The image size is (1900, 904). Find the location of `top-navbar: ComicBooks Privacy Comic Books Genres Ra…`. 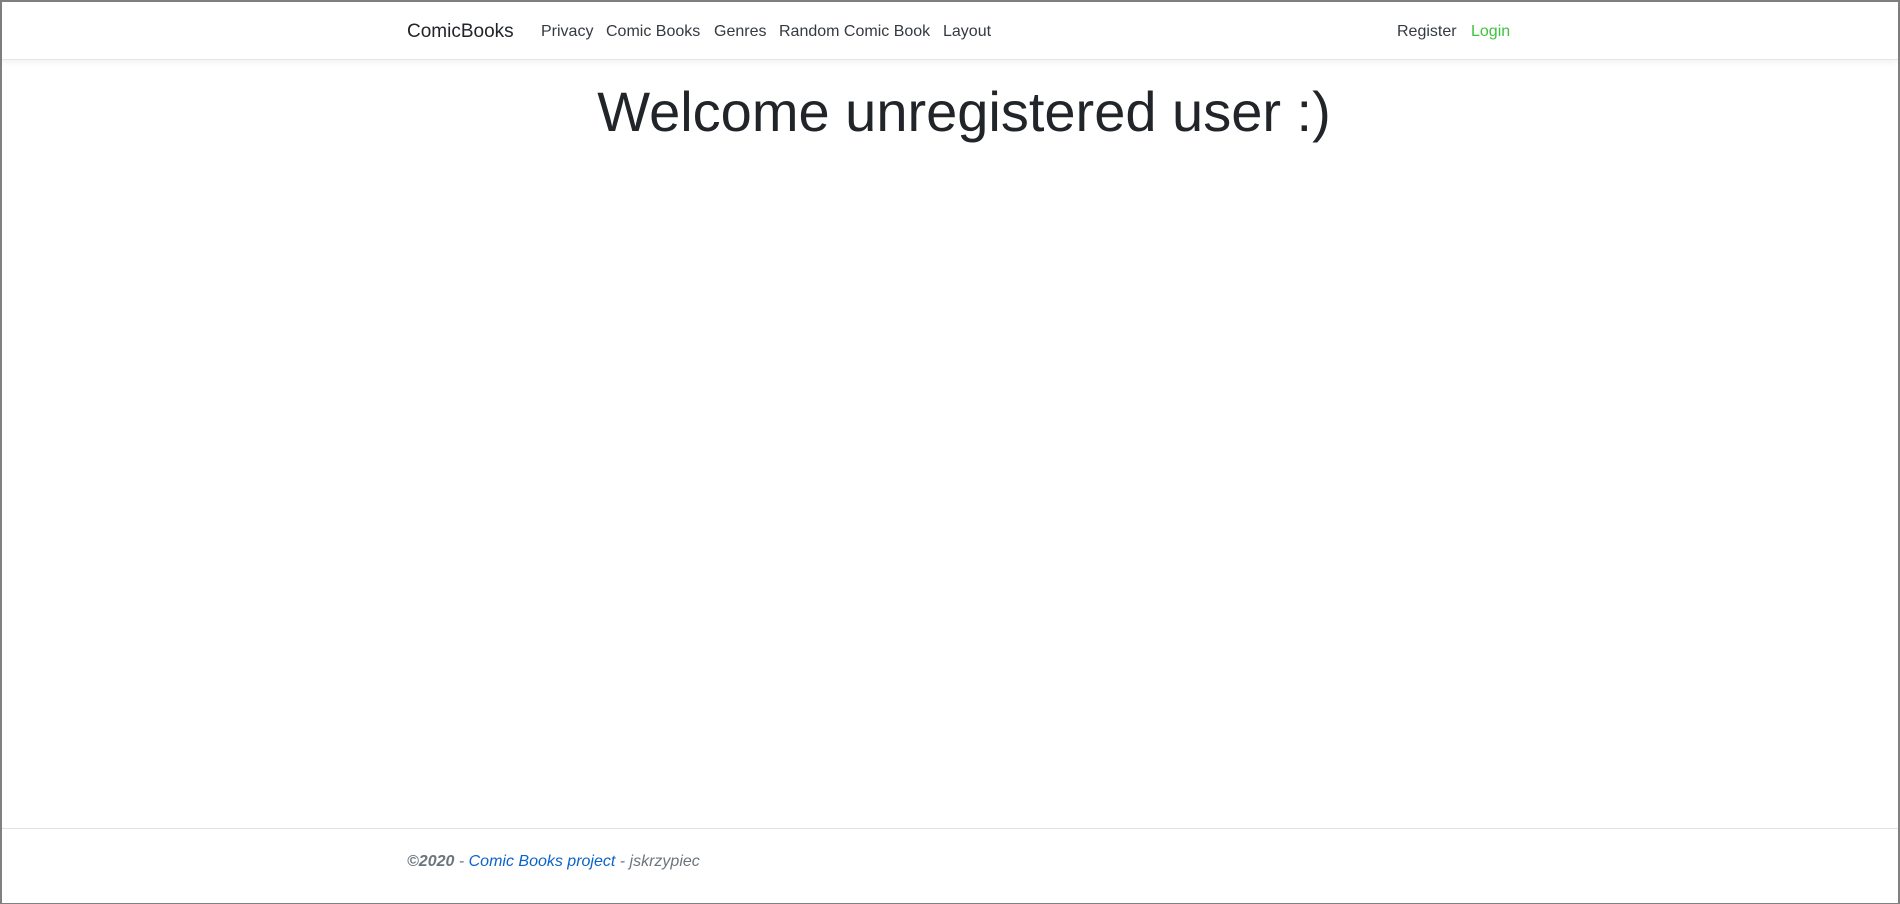

top-navbar: ComicBooks Privacy Comic Books Genres Ra… is located at coordinates (950, 31).